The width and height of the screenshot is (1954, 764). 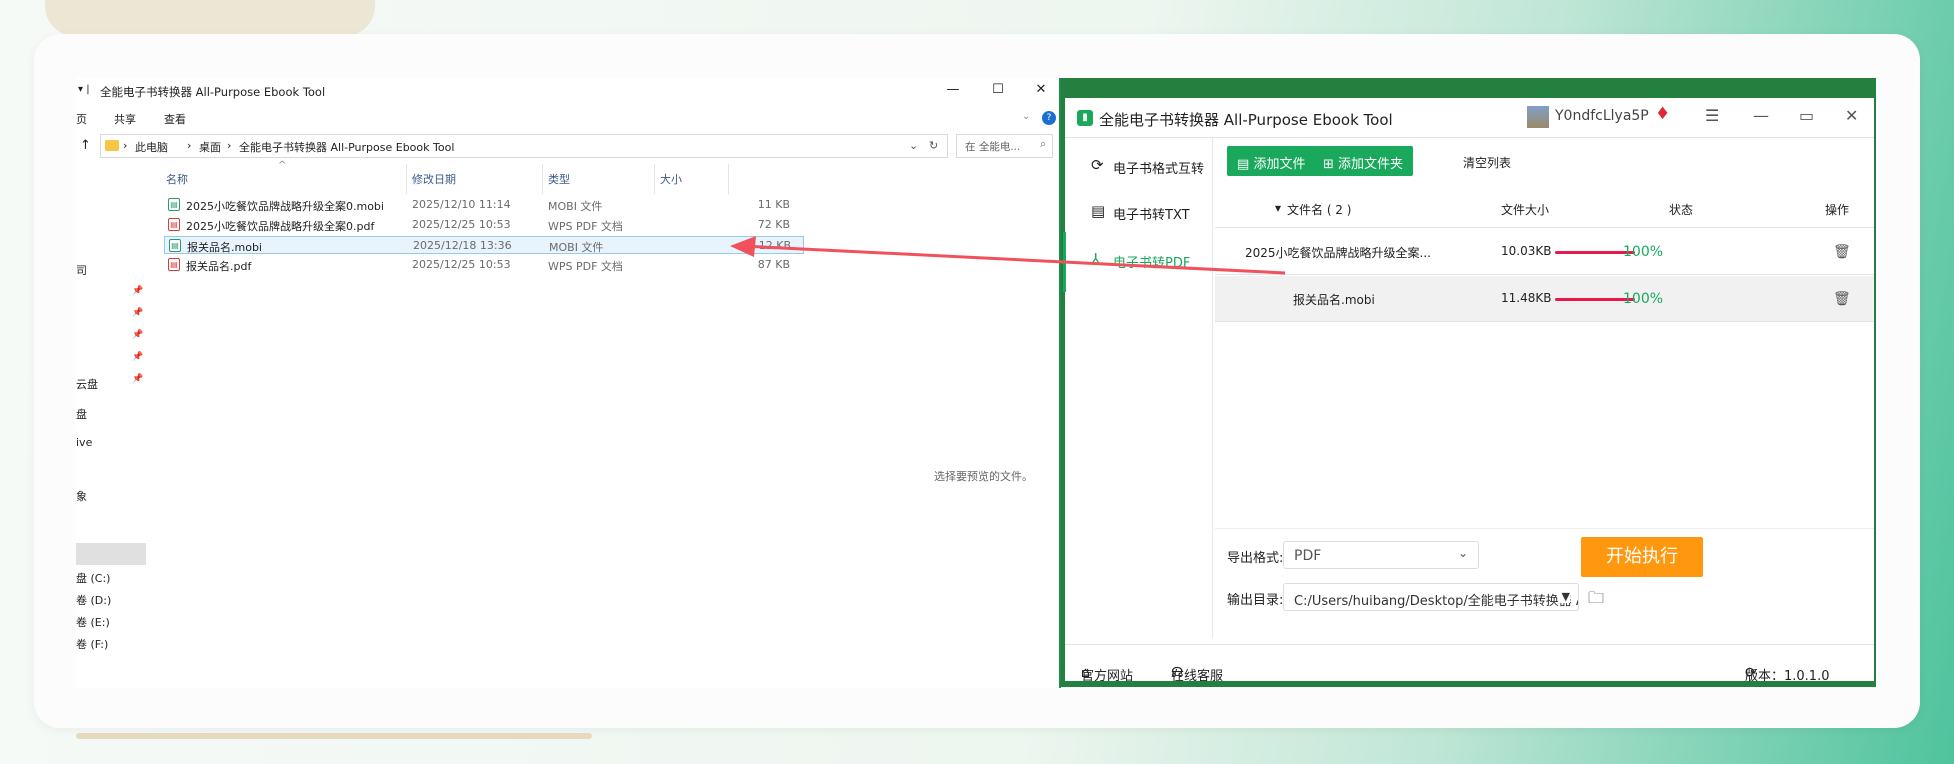 What do you see at coordinates (773, 224) in the screenshot?
I see `file-size: 72 KB` at bounding box center [773, 224].